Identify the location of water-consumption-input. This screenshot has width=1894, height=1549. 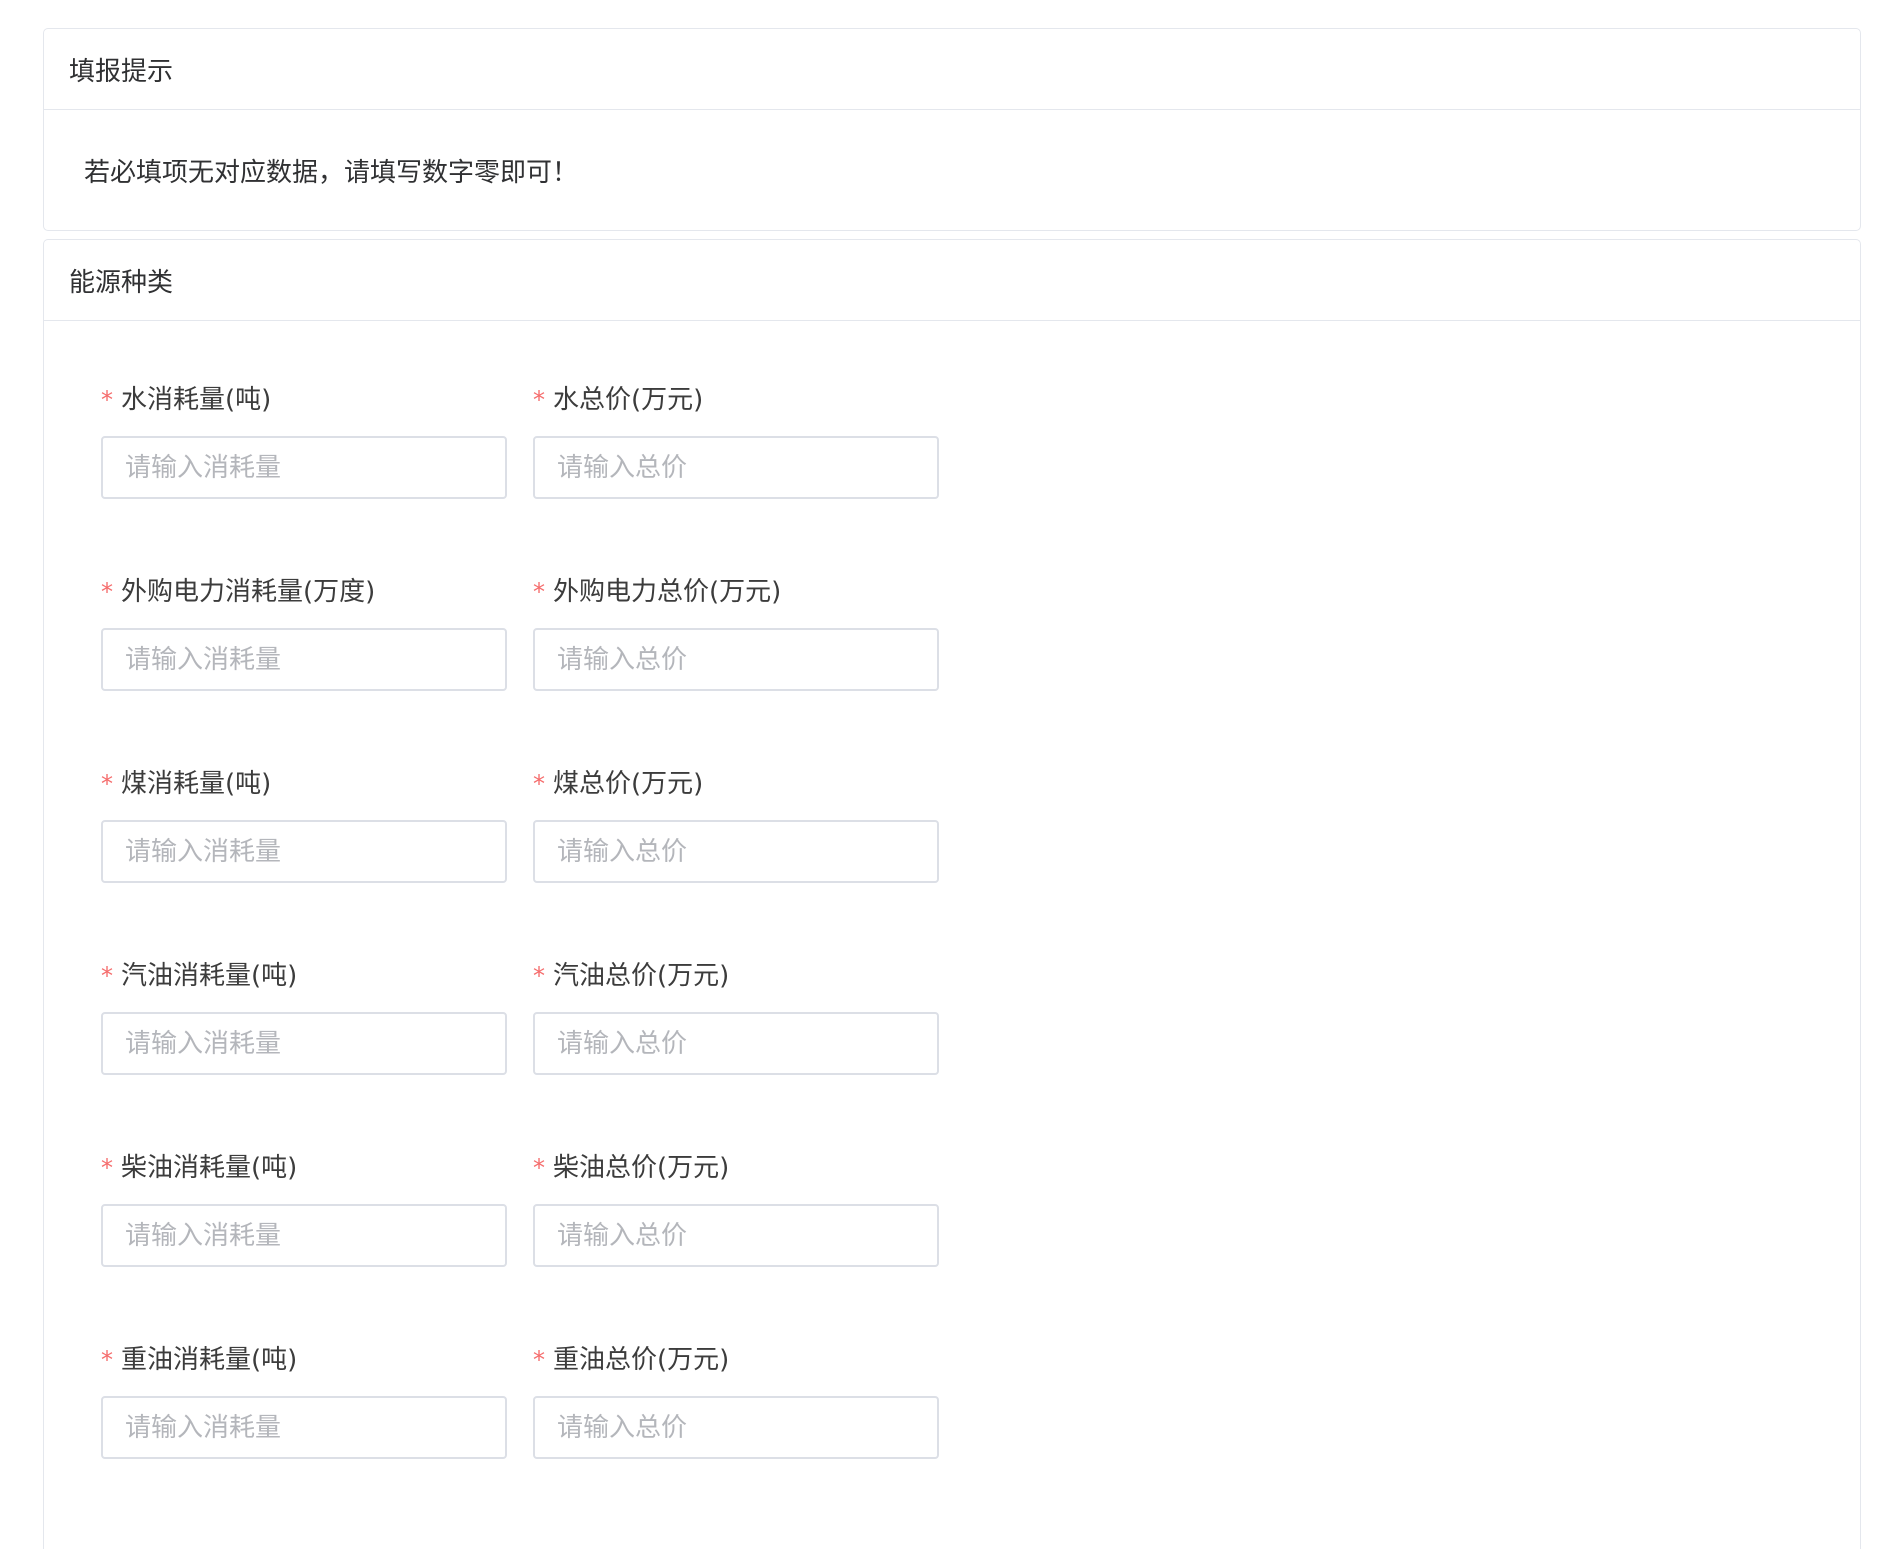
(304, 467).